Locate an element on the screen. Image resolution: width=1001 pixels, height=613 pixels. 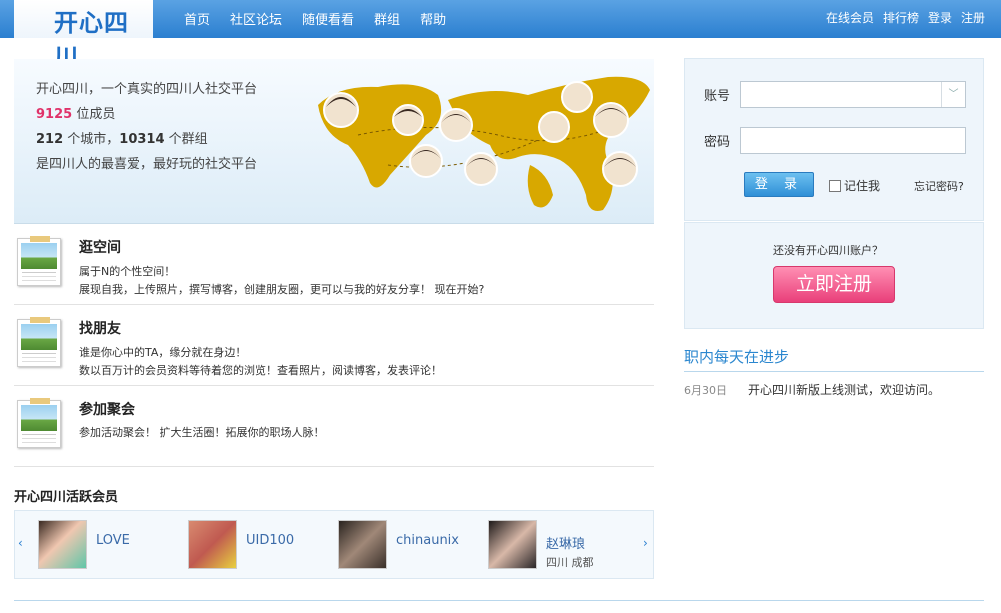
groups-count: 10314 is located at coordinates (142, 139).